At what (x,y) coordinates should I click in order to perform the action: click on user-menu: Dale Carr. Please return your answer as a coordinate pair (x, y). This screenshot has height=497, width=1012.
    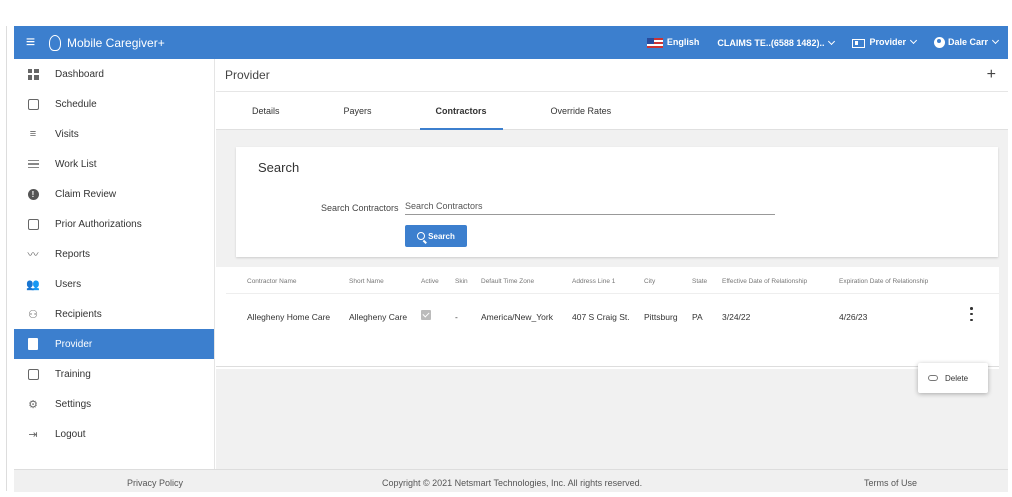
    Looking at the image, I should click on (966, 42).